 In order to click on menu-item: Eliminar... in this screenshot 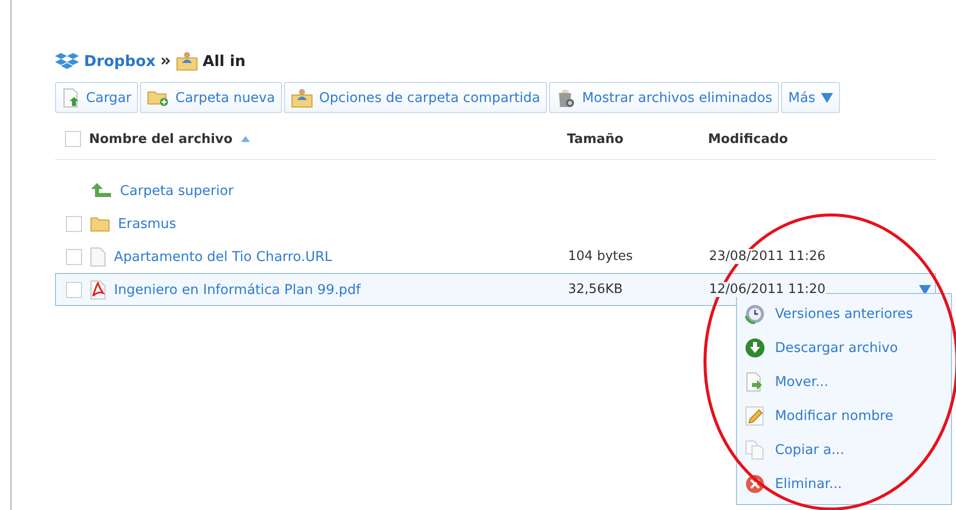, I will do `click(844, 484)`.